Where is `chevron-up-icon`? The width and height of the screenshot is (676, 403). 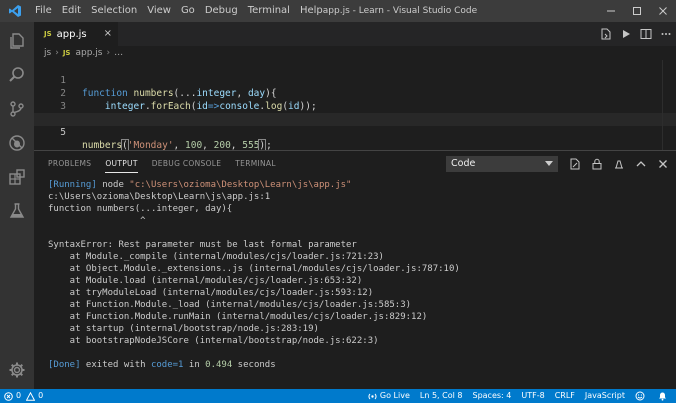 chevron-up-icon is located at coordinates (641, 164).